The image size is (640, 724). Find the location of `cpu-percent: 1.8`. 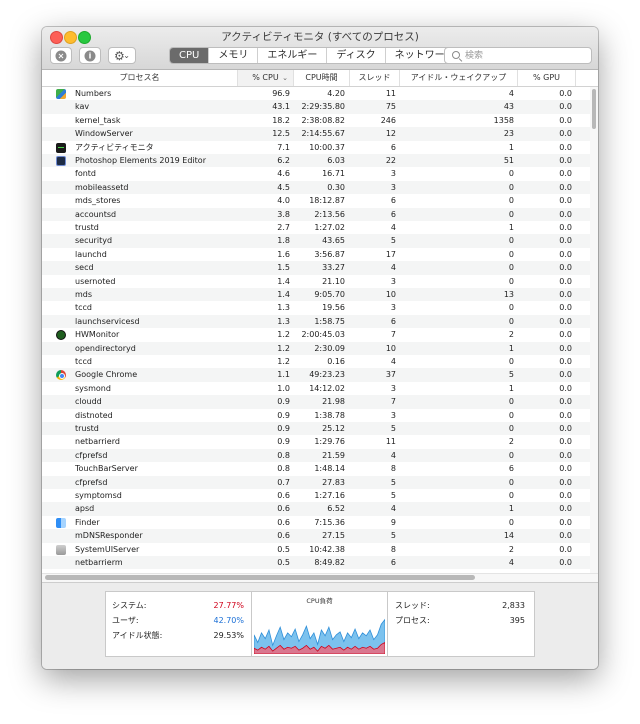

cpu-percent: 1.8 is located at coordinates (283, 241).